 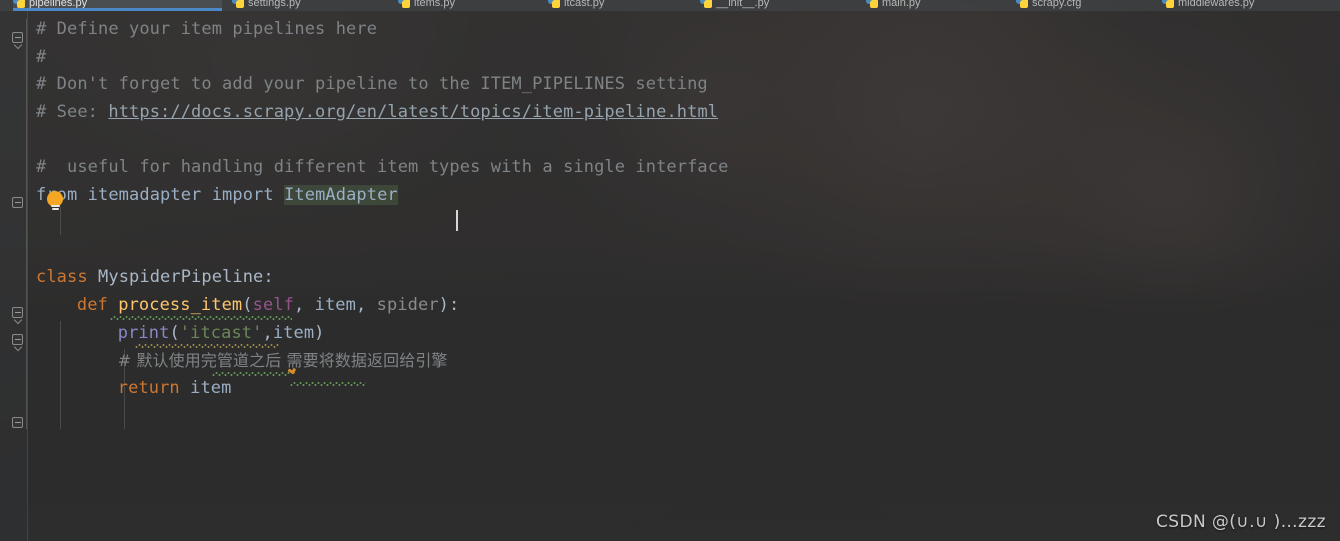 What do you see at coordinates (117, 9) in the screenshot?
I see `active-tab-underline` at bounding box center [117, 9].